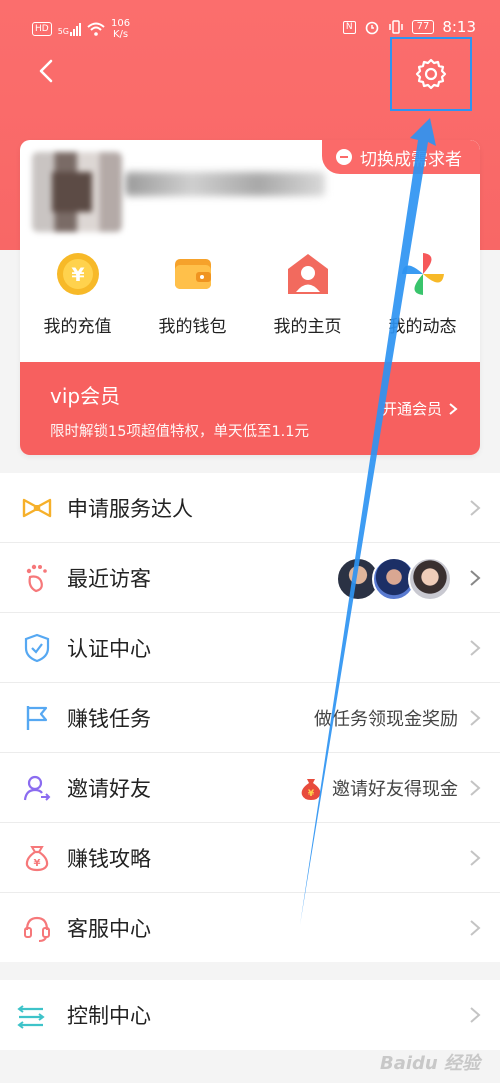  I want to click on quick-wallet-label: 我的钱包, so click(192, 327).